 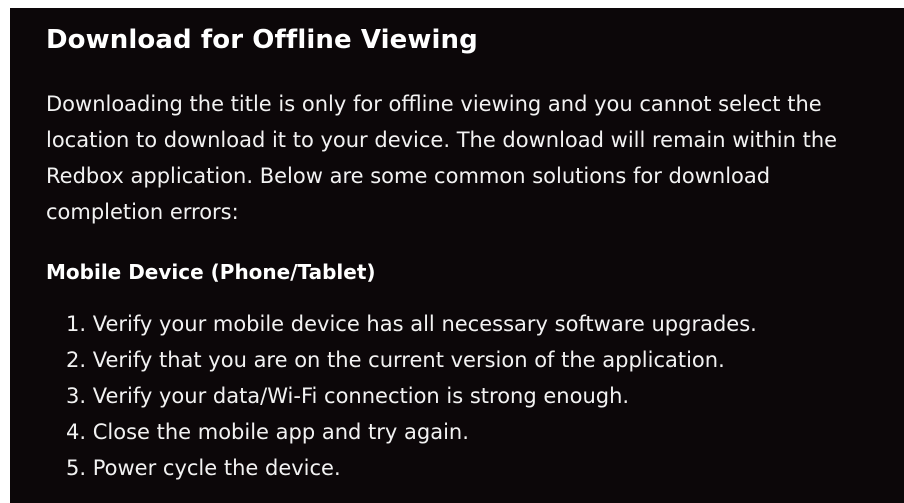 I want to click on article-title: Download for Offline Viewing, so click(x=262, y=40).